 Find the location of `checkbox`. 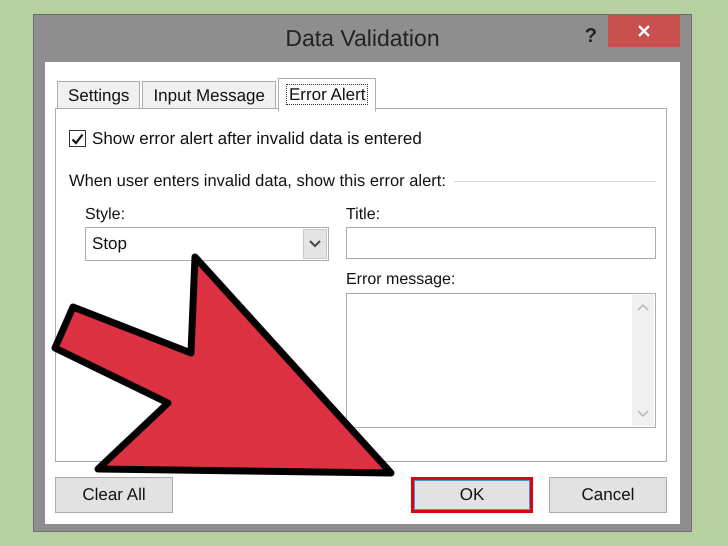

checkbox is located at coordinates (77, 139).